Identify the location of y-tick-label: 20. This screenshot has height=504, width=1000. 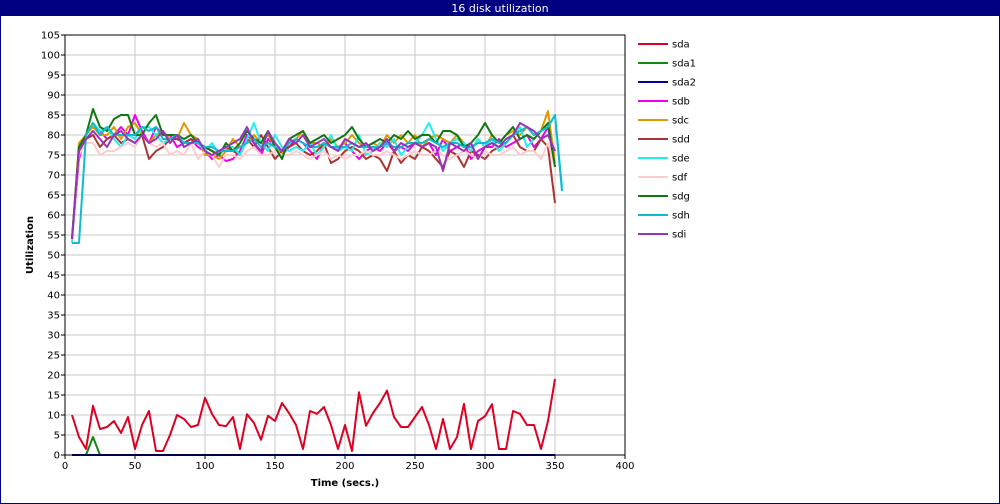
(53, 376).